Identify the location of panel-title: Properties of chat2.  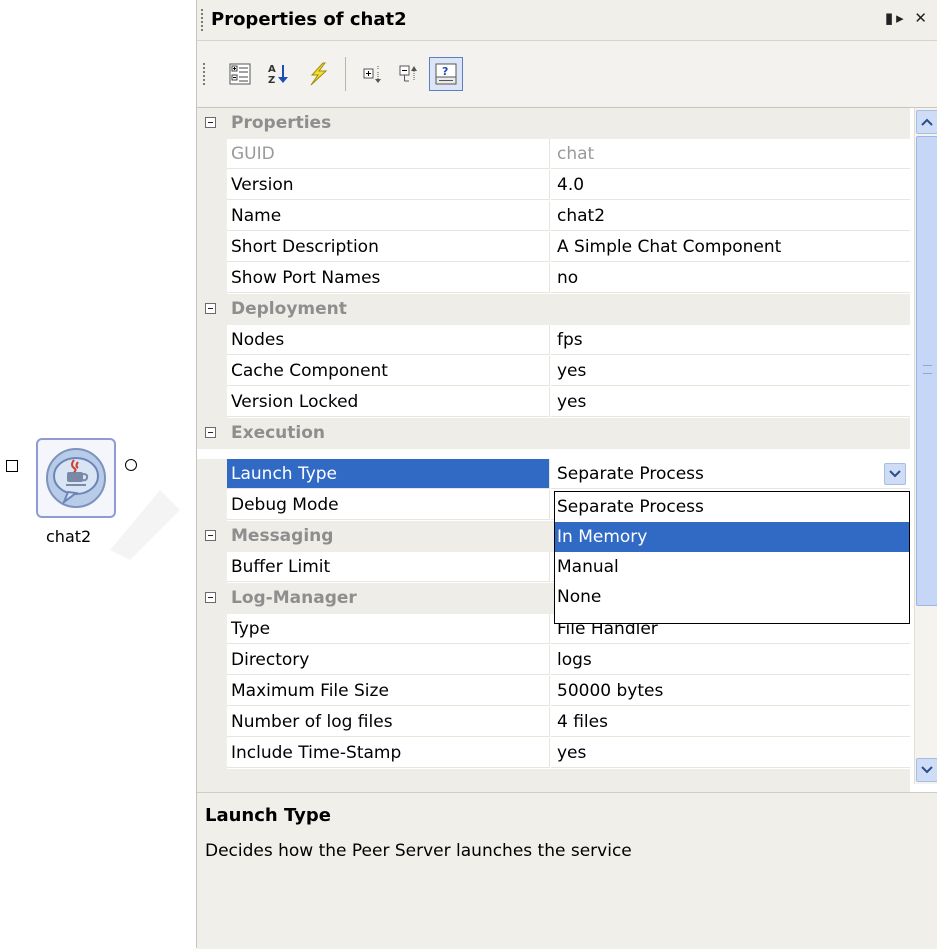
(309, 19).